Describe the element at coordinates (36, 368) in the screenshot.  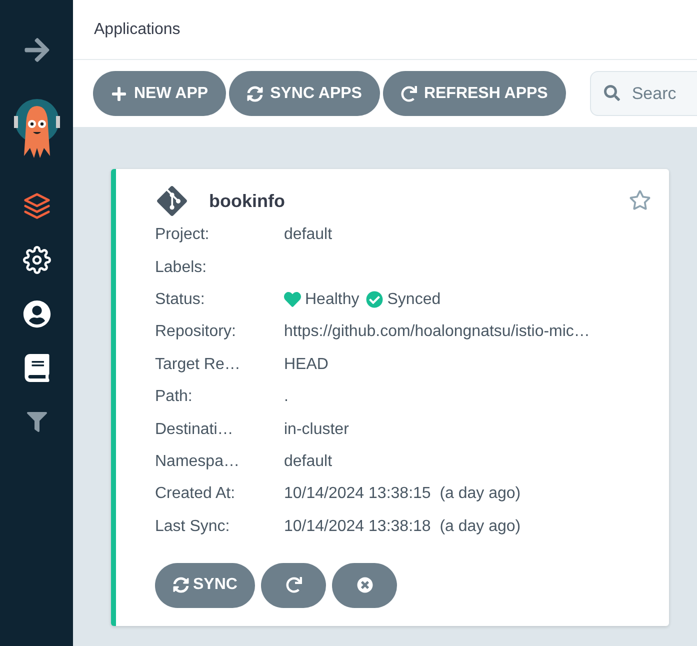
I see `book-icon` at that location.